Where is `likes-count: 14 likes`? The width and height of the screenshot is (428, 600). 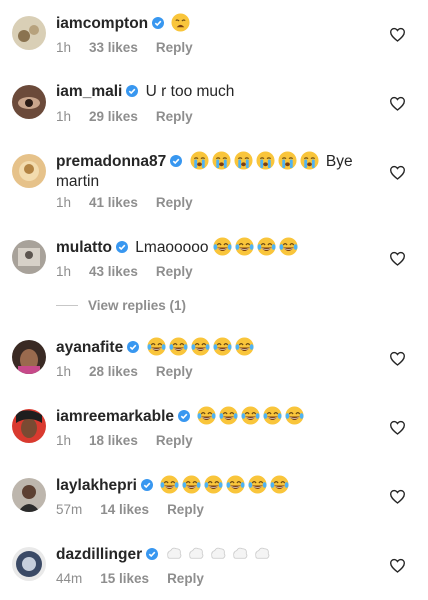
likes-count: 14 likes is located at coordinates (124, 509).